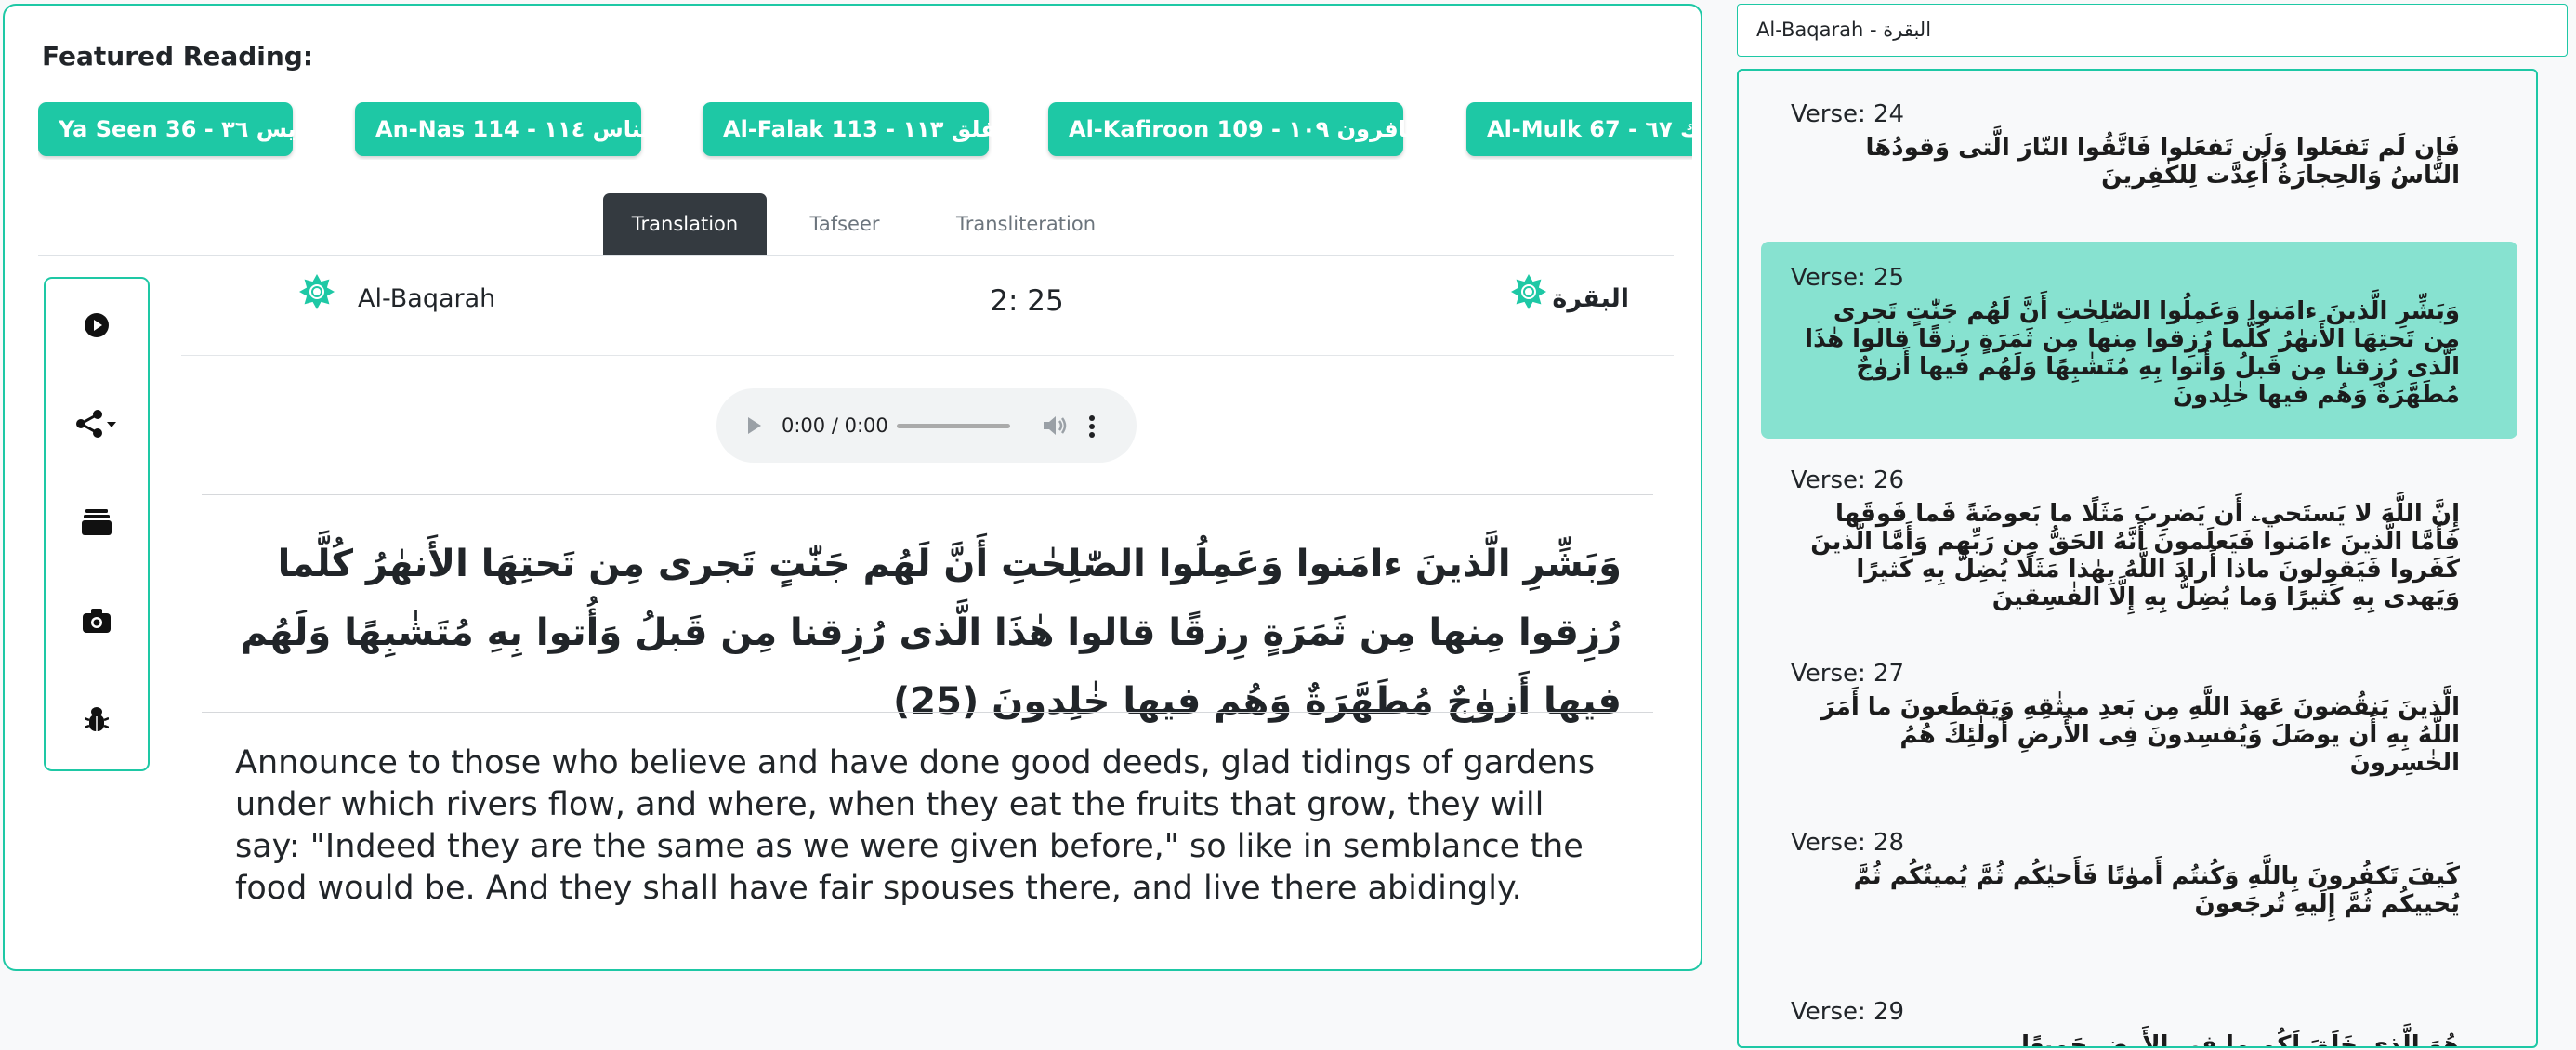 The image size is (2576, 1050). What do you see at coordinates (685, 224) in the screenshot?
I see `tab-translation: Translation` at bounding box center [685, 224].